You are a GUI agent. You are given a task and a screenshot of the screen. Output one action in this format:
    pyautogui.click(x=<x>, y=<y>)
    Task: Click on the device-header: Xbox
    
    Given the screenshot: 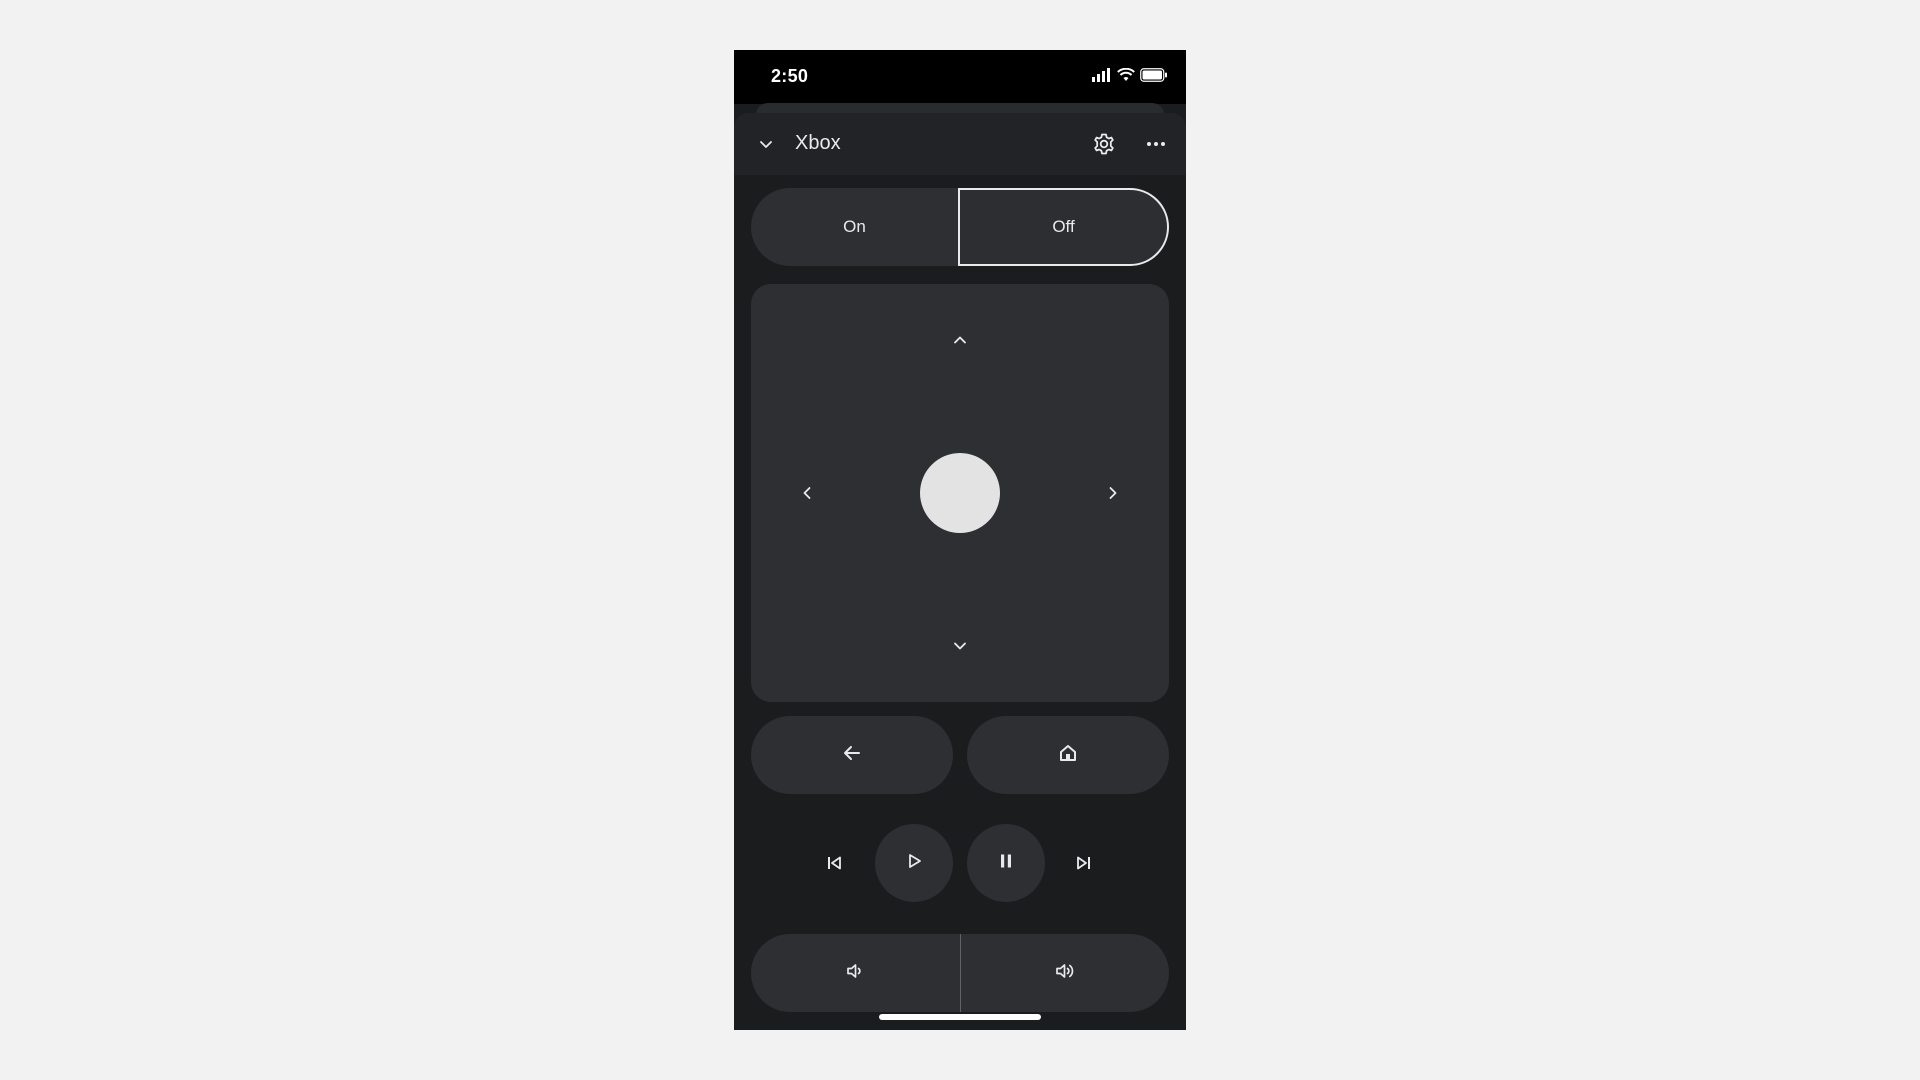 What is the action you would take?
    pyautogui.click(x=960, y=144)
    